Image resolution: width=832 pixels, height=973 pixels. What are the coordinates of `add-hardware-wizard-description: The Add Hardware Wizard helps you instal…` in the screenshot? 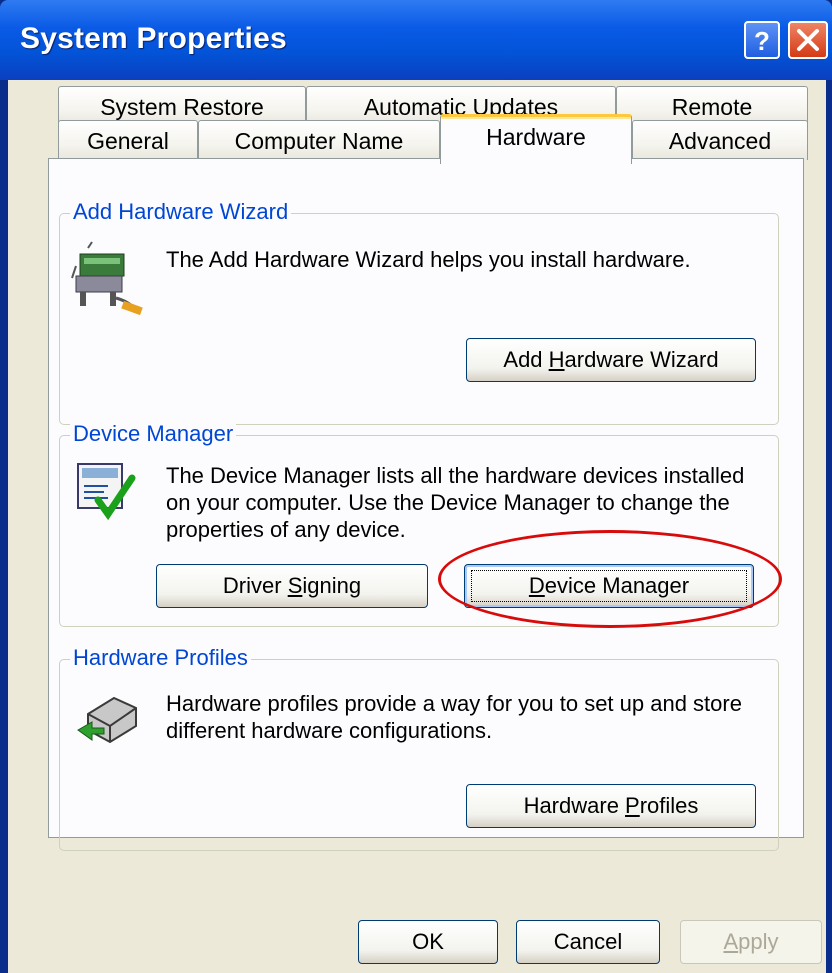 It's located at (428, 259).